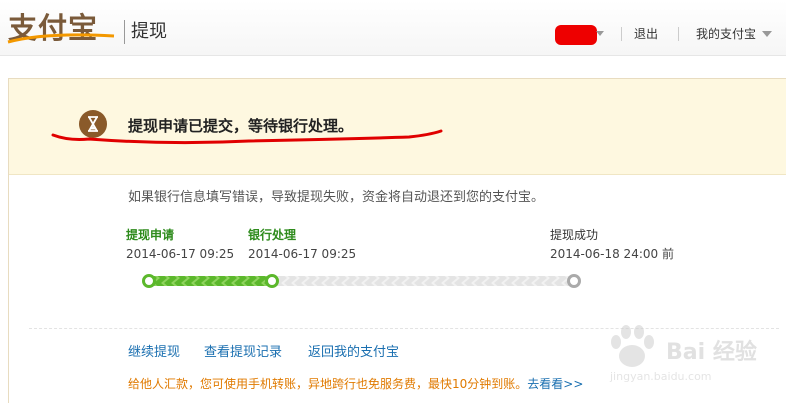 Image resolution: width=786 pixels, height=403 pixels. Describe the element at coordinates (726, 34) in the screenshot. I see `my-alipay-menu: 我的支付宝` at that location.